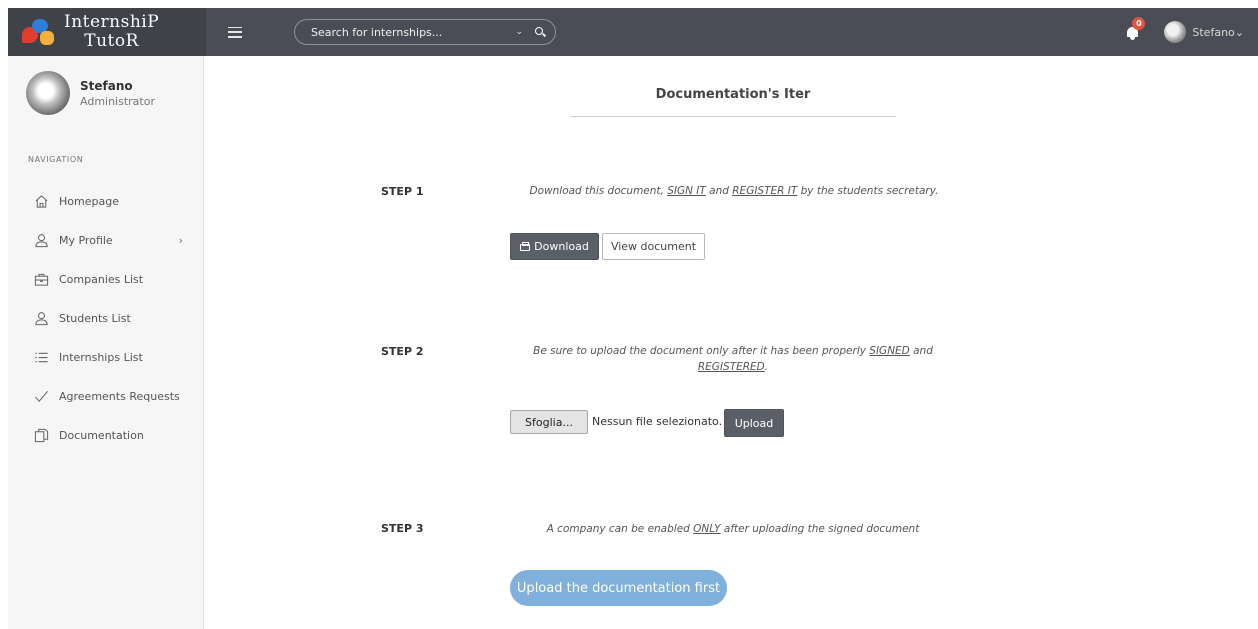 Image resolution: width=1258 pixels, height=629 pixels. I want to click on search-bar: ⌄, so click(425, 32).